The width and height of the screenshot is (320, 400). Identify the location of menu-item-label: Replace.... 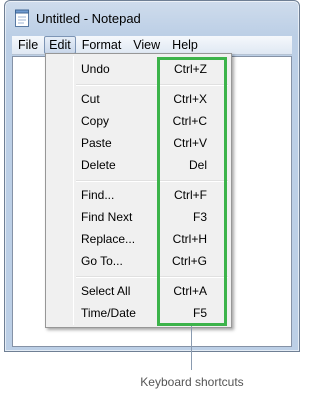
(108, 239).